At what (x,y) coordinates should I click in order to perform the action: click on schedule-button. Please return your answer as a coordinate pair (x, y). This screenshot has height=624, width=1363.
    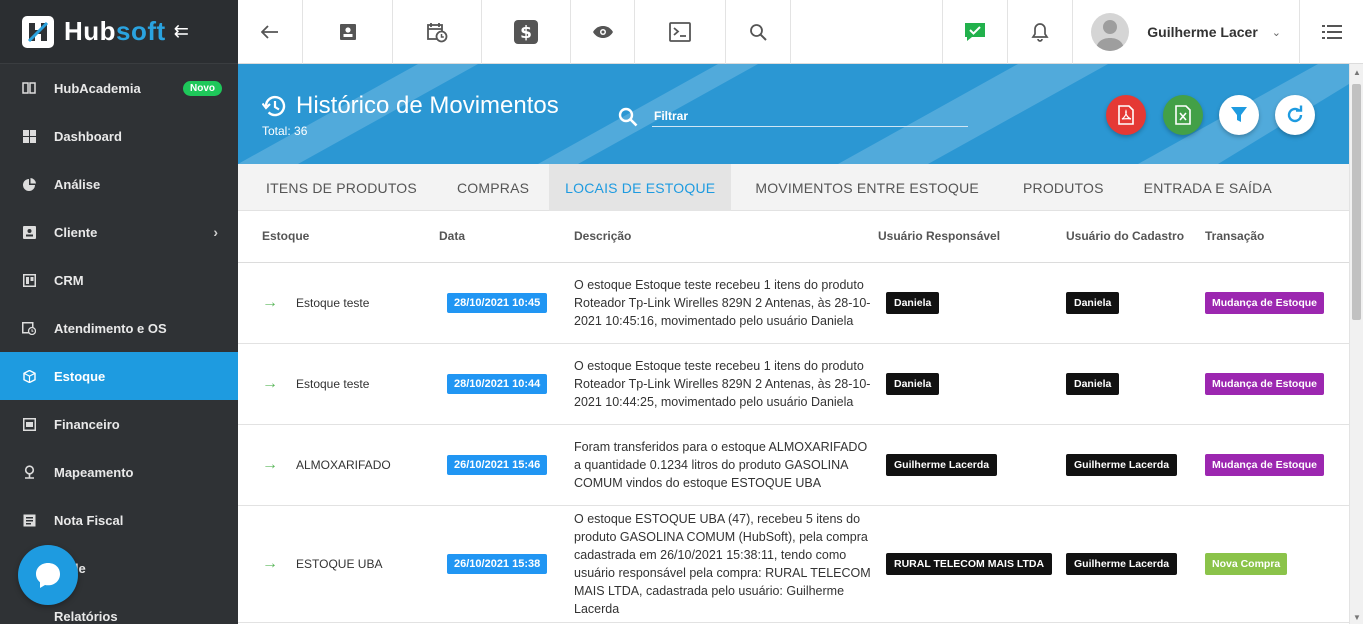
    Looking at the image, I should click on (437, 32).